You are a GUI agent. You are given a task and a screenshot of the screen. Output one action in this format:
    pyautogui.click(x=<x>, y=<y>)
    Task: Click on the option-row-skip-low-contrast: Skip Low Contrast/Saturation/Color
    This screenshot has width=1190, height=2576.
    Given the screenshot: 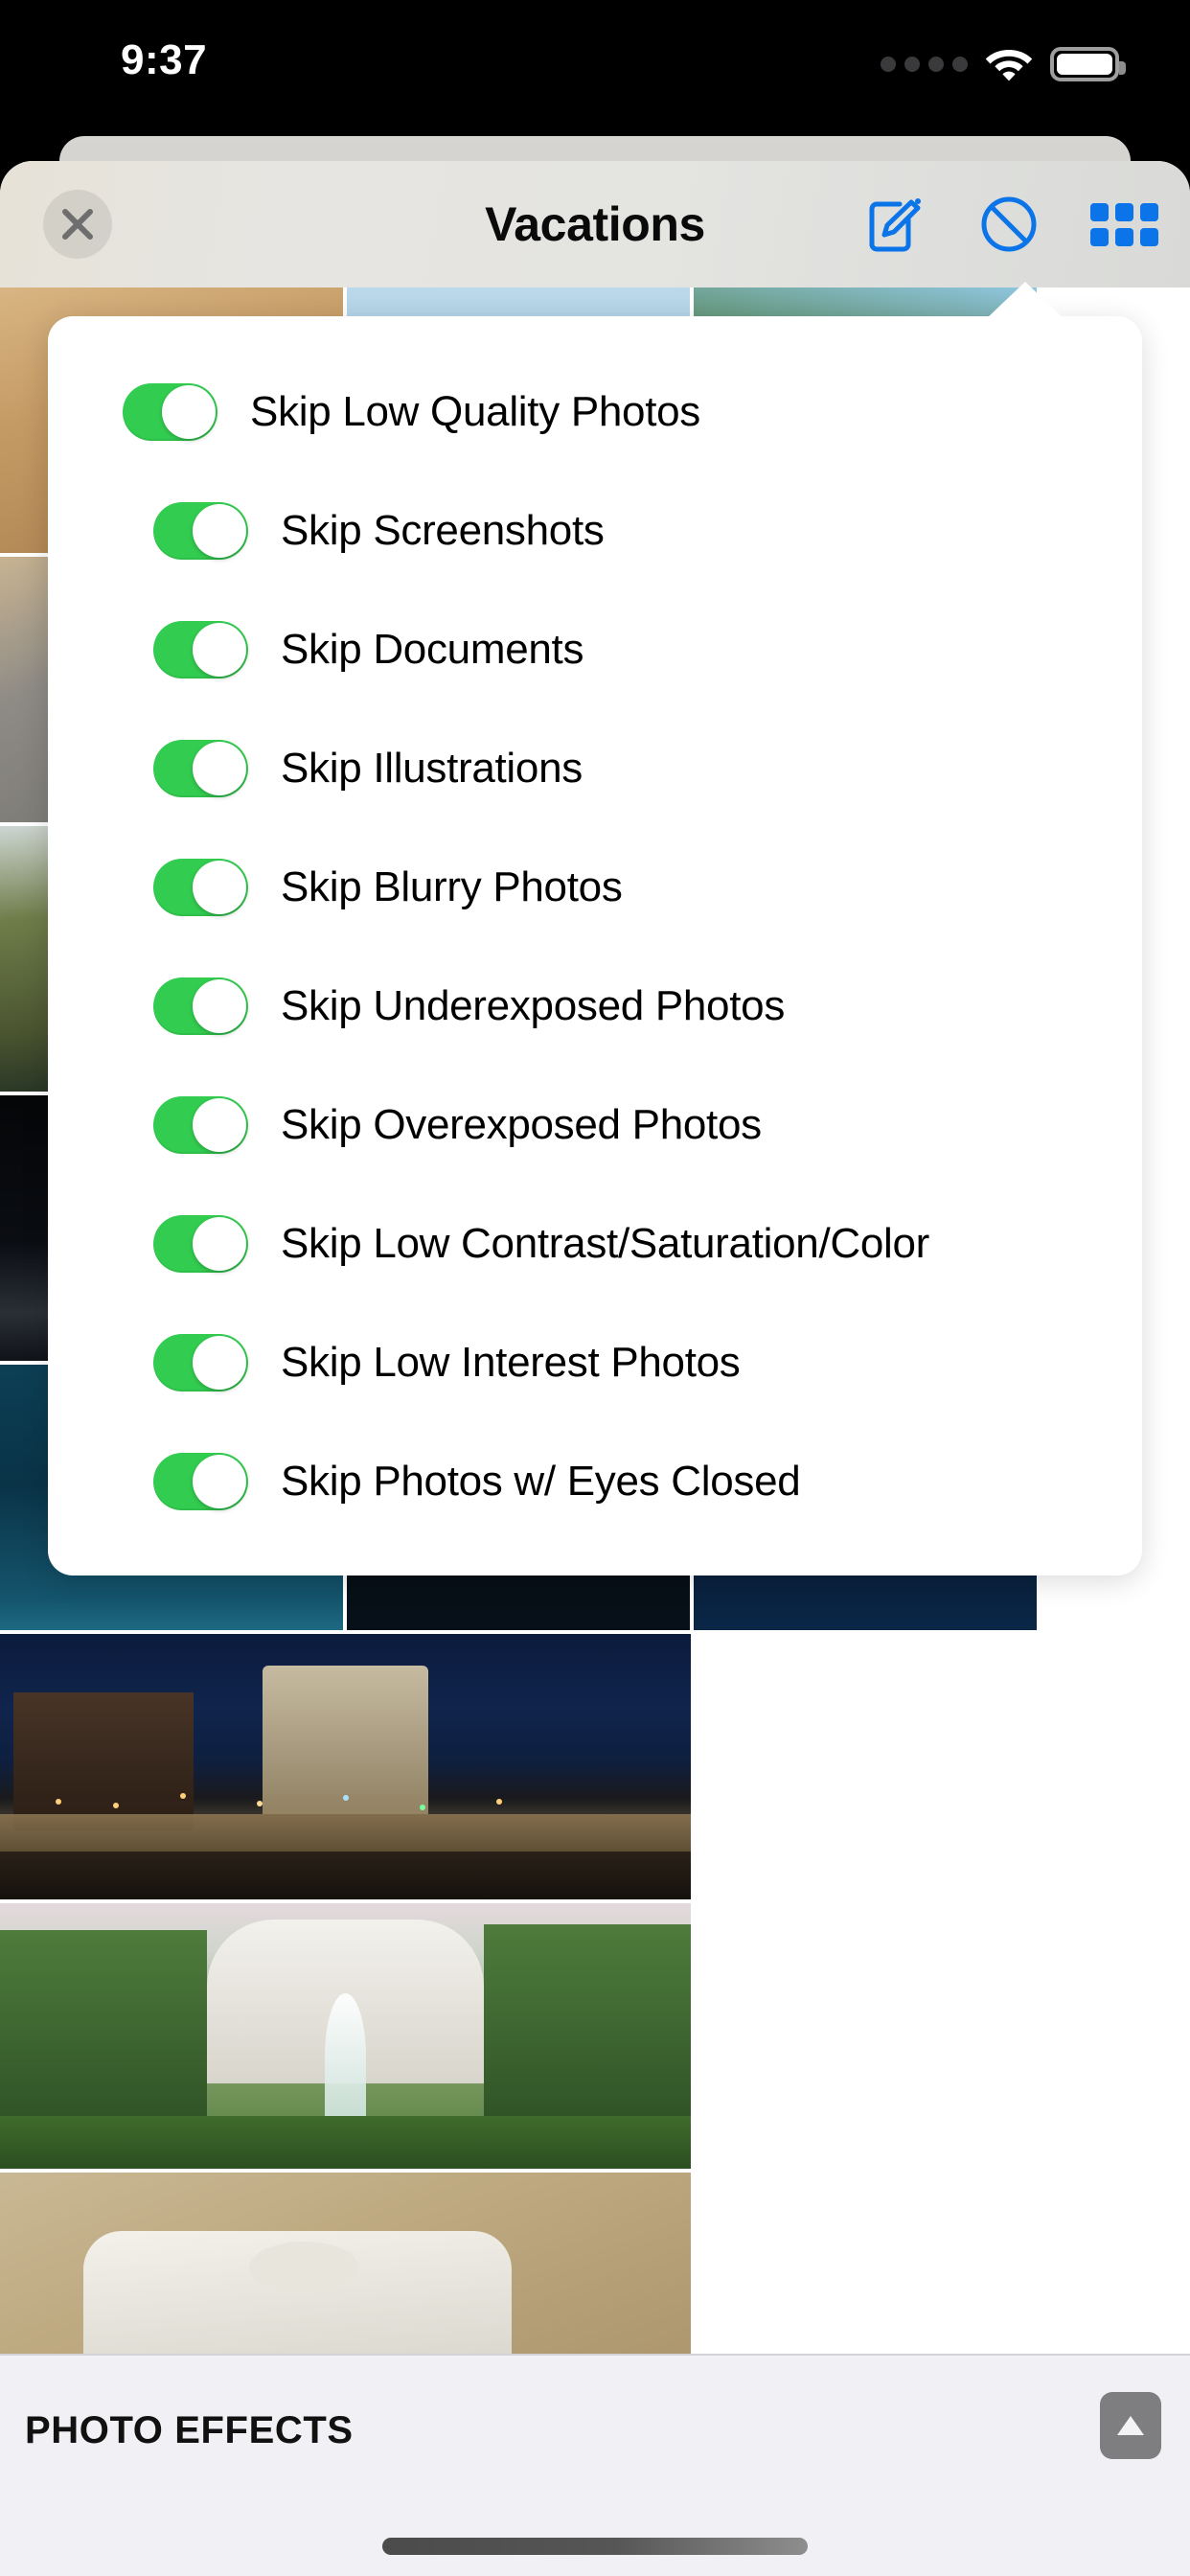 What is the action you would take?
    pyautogui.click(x=595, y=1243)
    